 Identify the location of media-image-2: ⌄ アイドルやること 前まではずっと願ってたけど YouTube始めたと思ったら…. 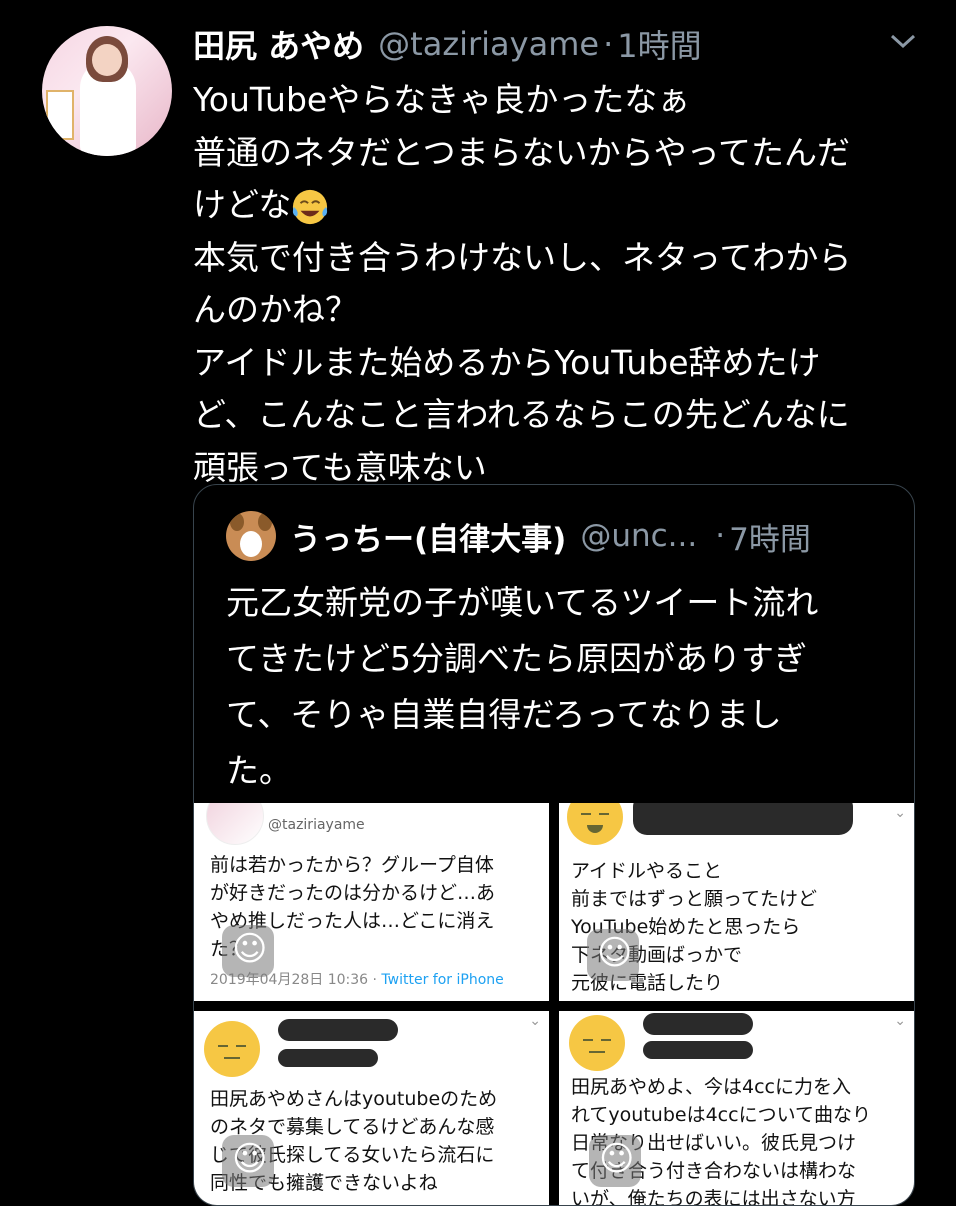
(736, 902).